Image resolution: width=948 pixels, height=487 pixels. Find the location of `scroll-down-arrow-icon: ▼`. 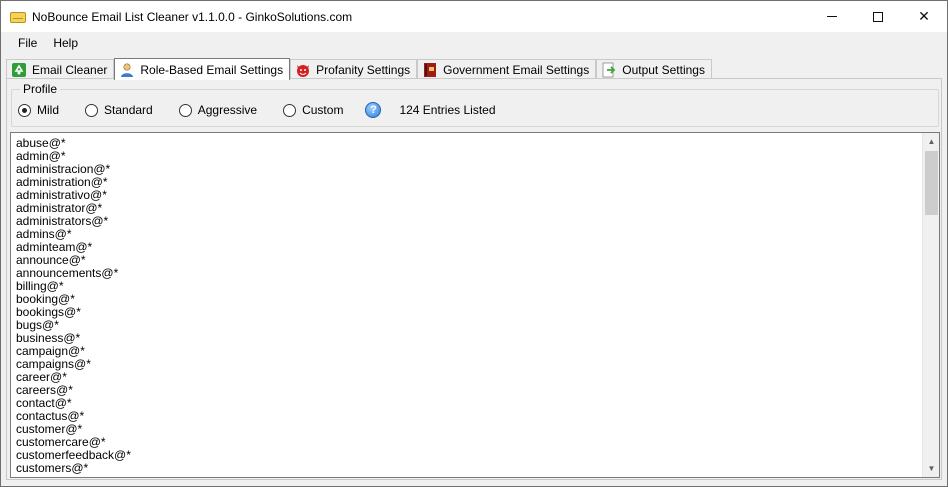

scroll-down-arrow-icon: ▼ is located at coordinates (931, 468).